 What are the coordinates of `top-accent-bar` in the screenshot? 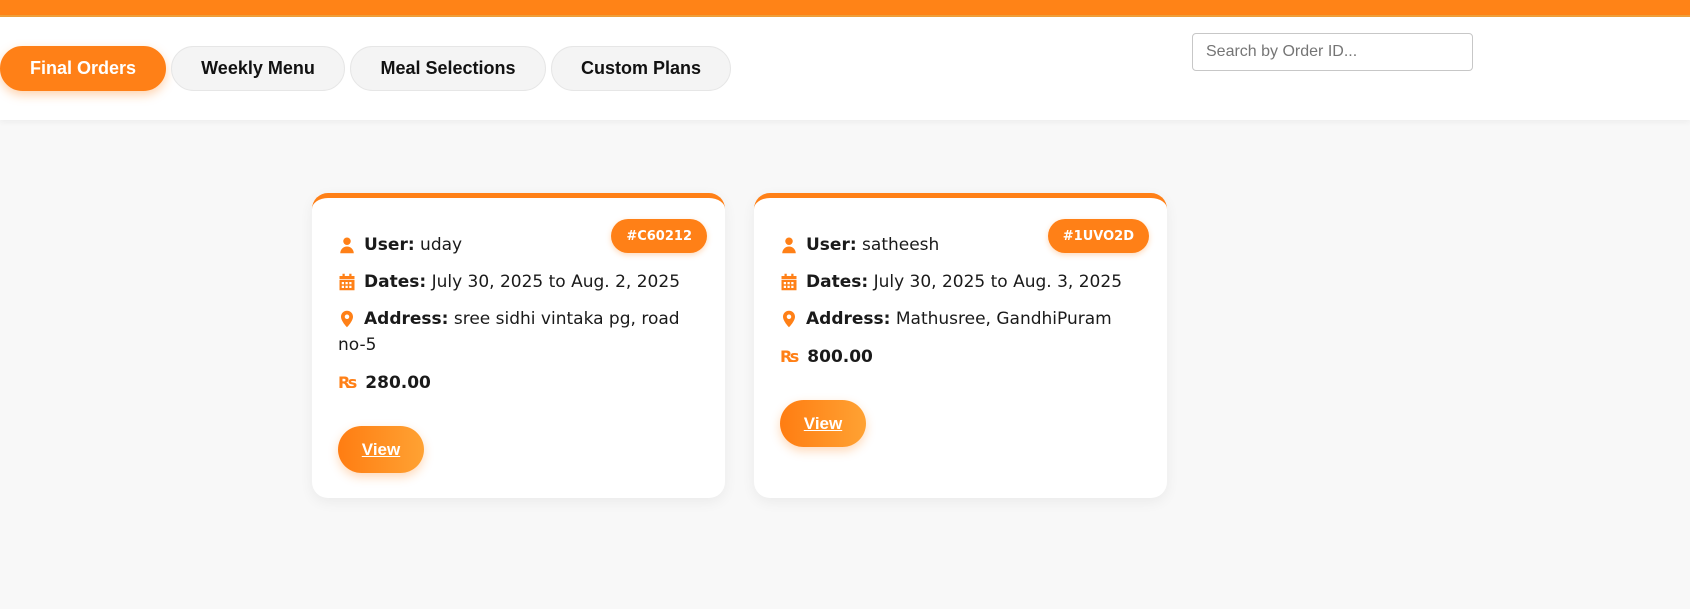 It's located at (845, 8).